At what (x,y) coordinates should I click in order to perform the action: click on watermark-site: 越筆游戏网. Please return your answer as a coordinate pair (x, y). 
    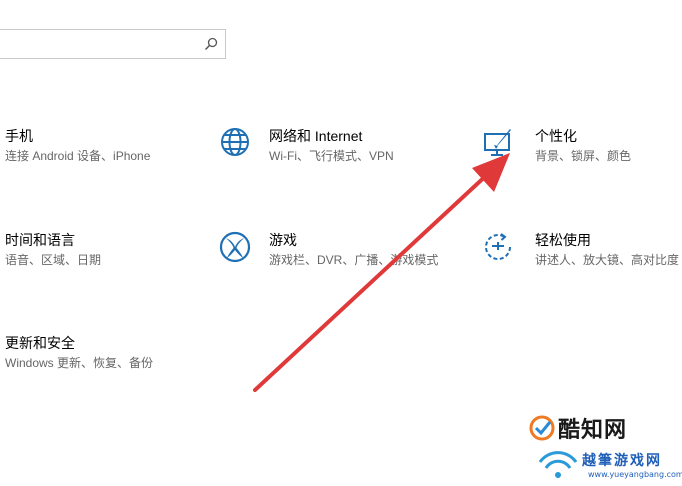
    Looking at the image, I should click on (622, 461).